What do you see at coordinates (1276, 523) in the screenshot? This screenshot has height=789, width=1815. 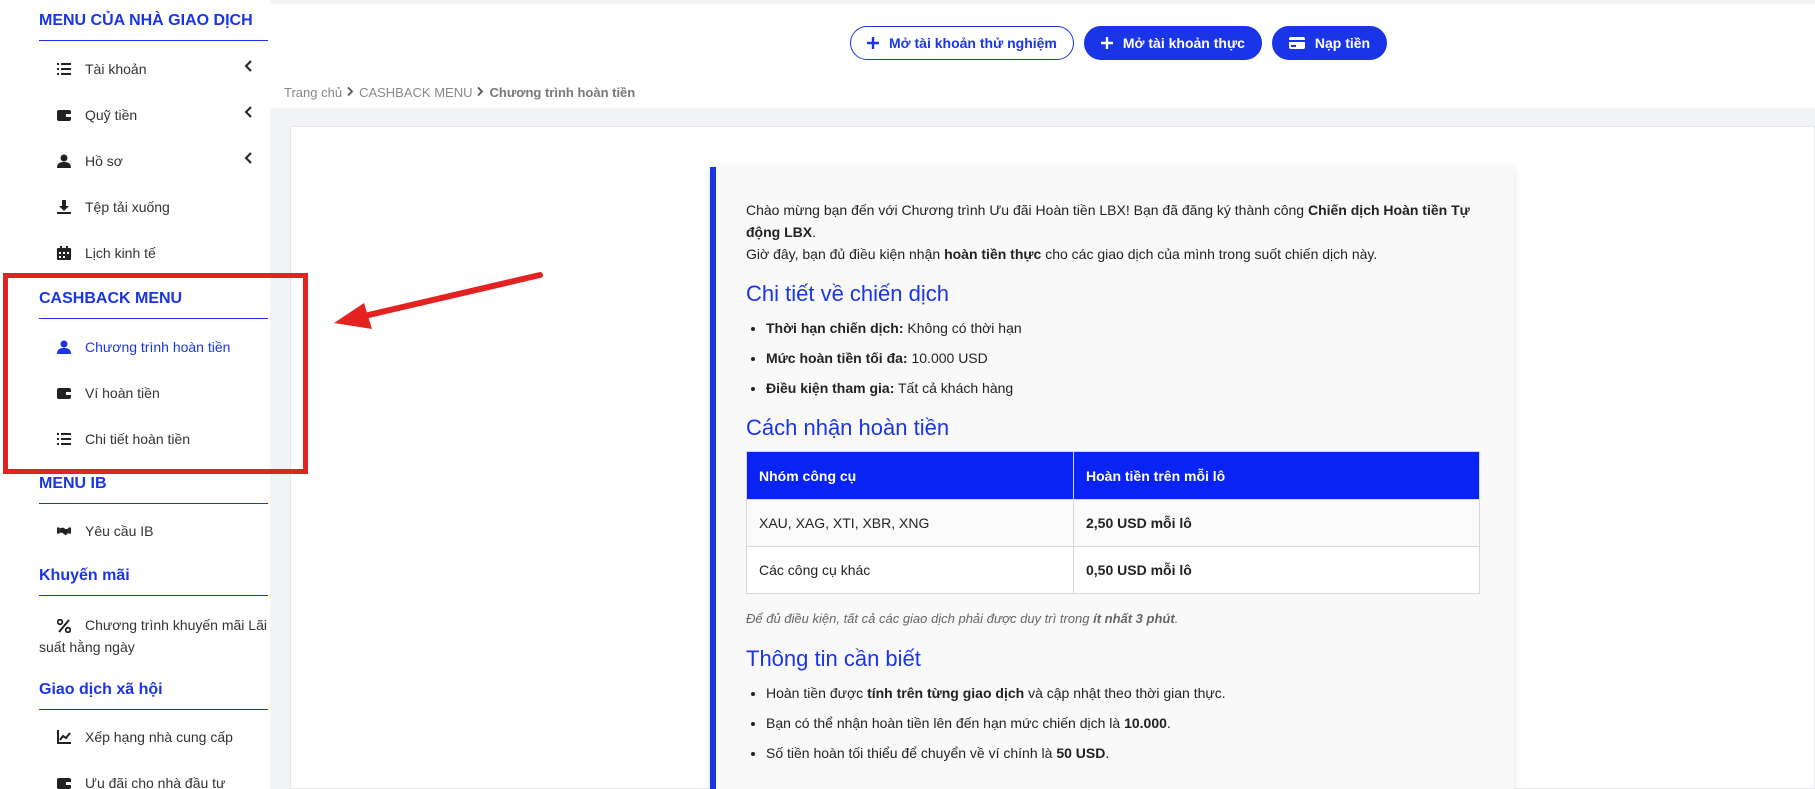 I see `table-cell: 2,50 USD mỗi lô` at bounding box center [1276, 523].